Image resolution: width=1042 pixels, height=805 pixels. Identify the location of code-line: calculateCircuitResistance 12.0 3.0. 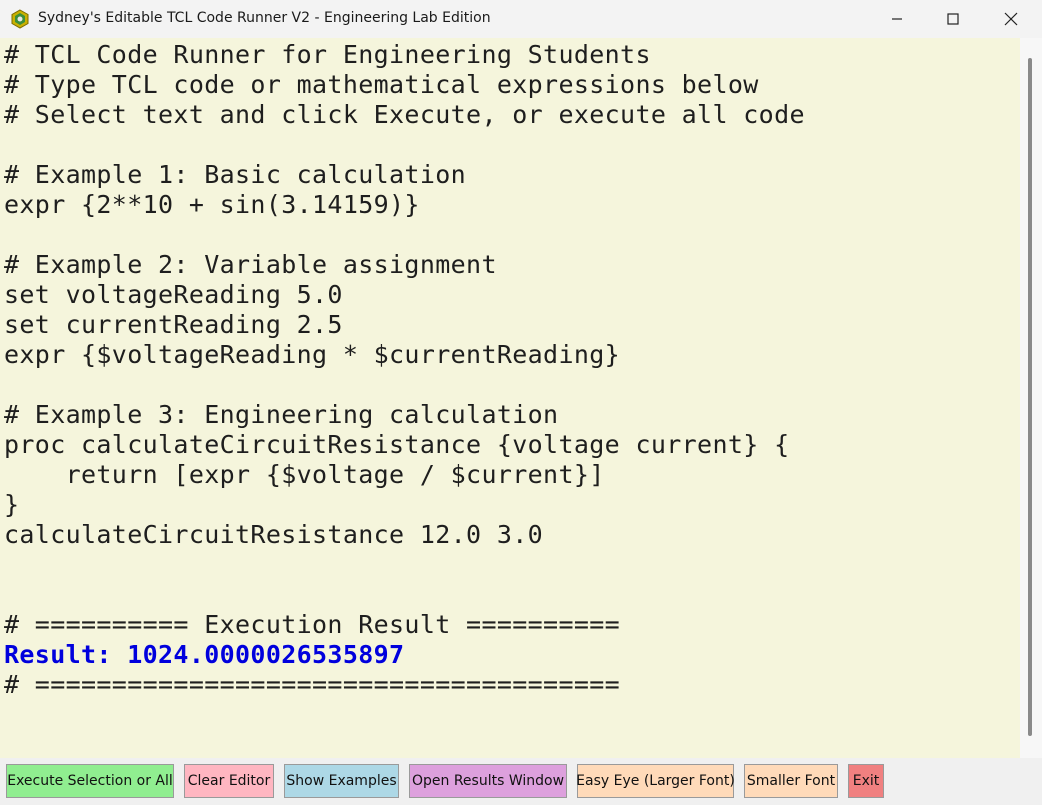
(274, 534).